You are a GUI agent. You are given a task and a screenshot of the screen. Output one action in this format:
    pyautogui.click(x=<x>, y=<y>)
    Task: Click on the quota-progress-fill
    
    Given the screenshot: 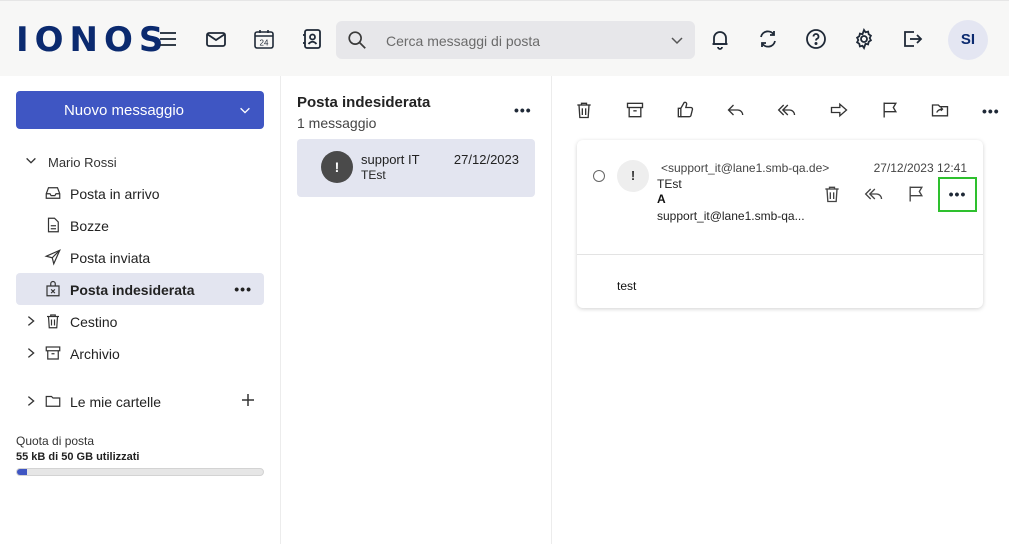 What is the action you would take?
    pyautogui.click(x=22, y=472)
    